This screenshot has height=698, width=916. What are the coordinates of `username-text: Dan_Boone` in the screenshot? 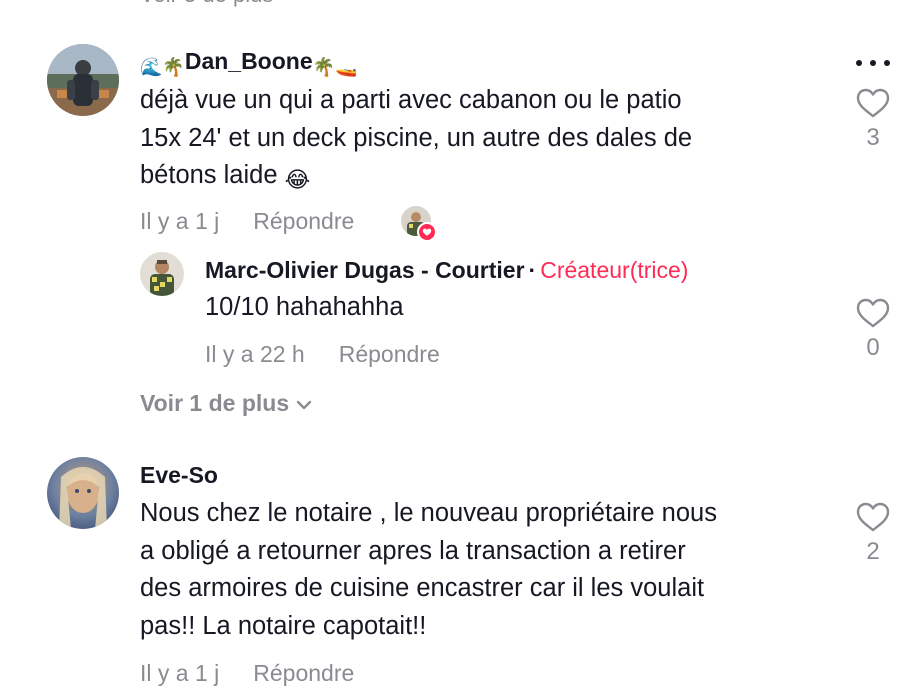 It's located at (248, 61).